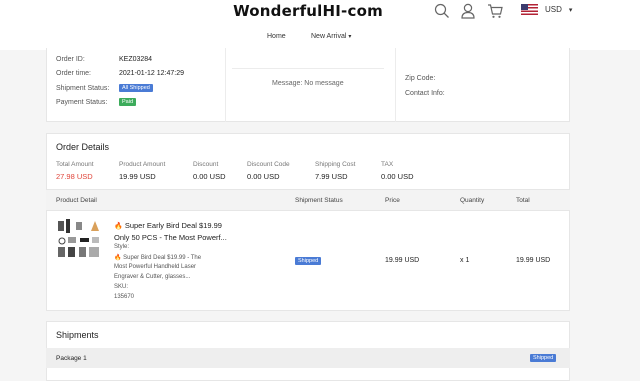  I want to click on nav-home: Home, so click(276, 36).